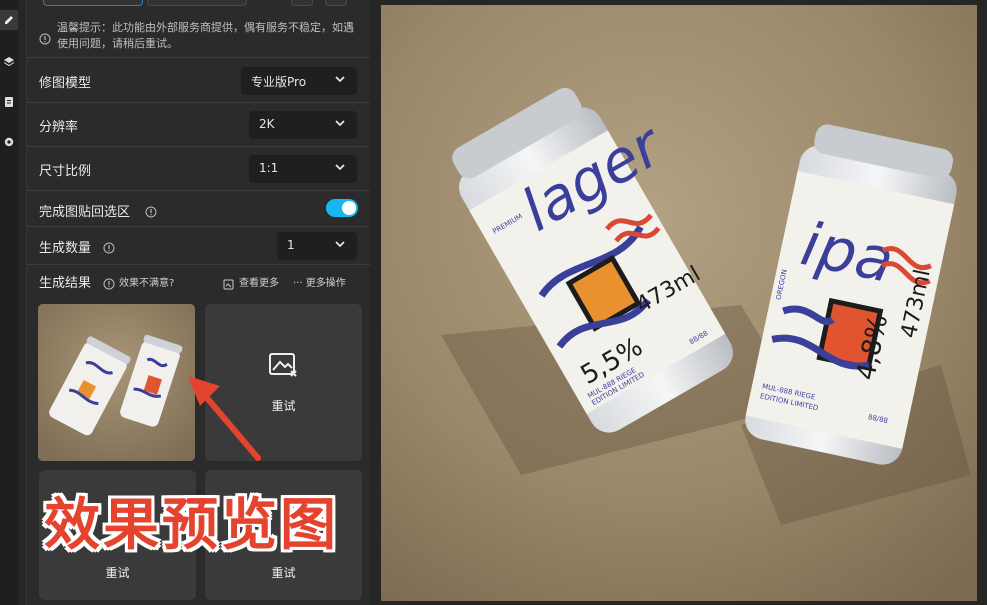 This screenshot has height=605, width=987. Describe the element at coordinates (198, 125) in the screenshot. I see `resolution-row: 分辨率 2K` at that location.